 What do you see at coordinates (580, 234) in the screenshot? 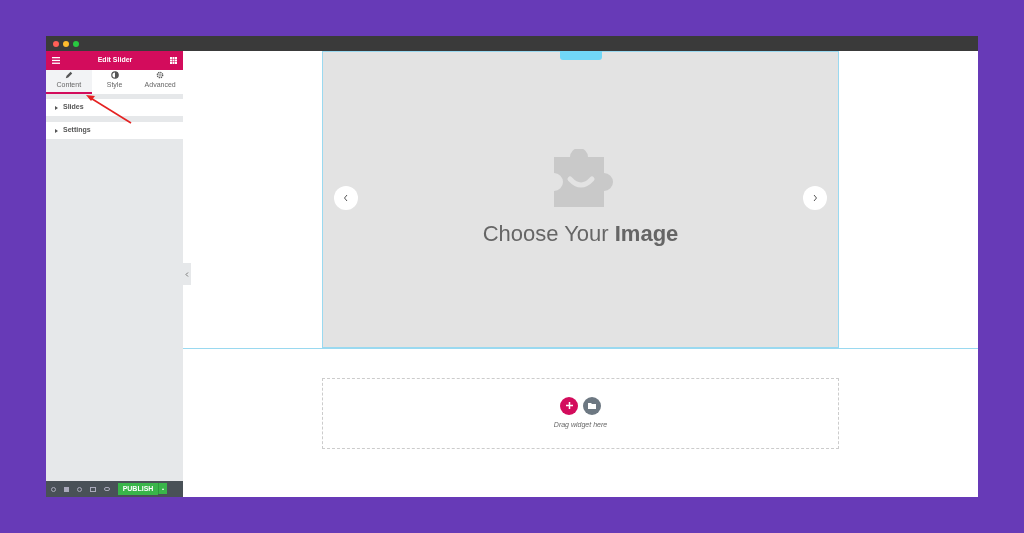
I see `placeholder-text: Choose Your Image` at bounding box center [580, 234].